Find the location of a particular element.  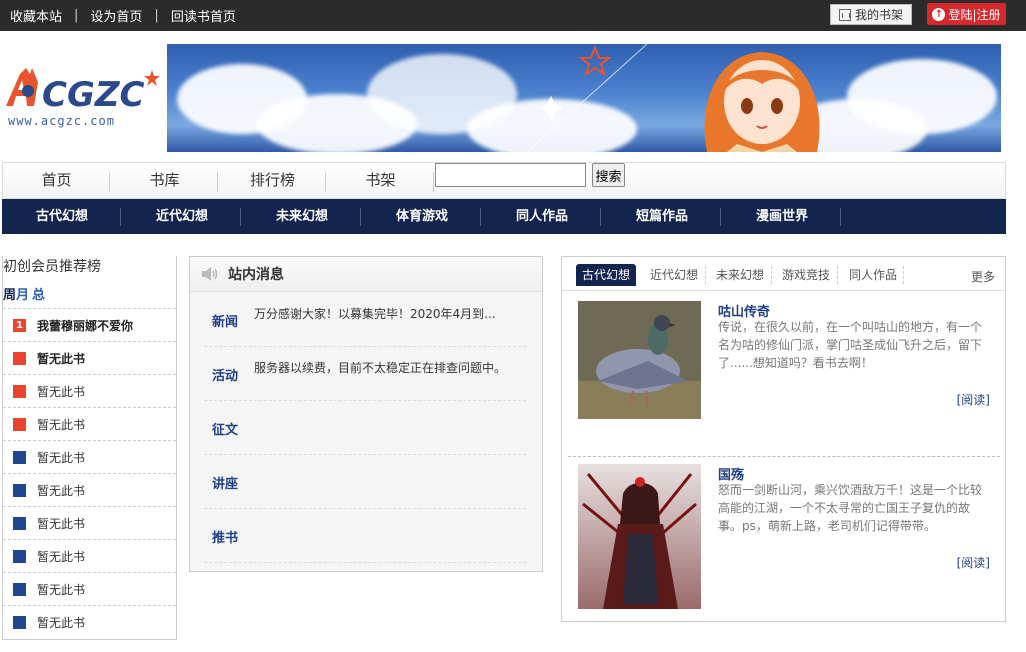

ranking-book-name: 我蕾穆丽娜不爱你 is located at coordinates (85, 325).